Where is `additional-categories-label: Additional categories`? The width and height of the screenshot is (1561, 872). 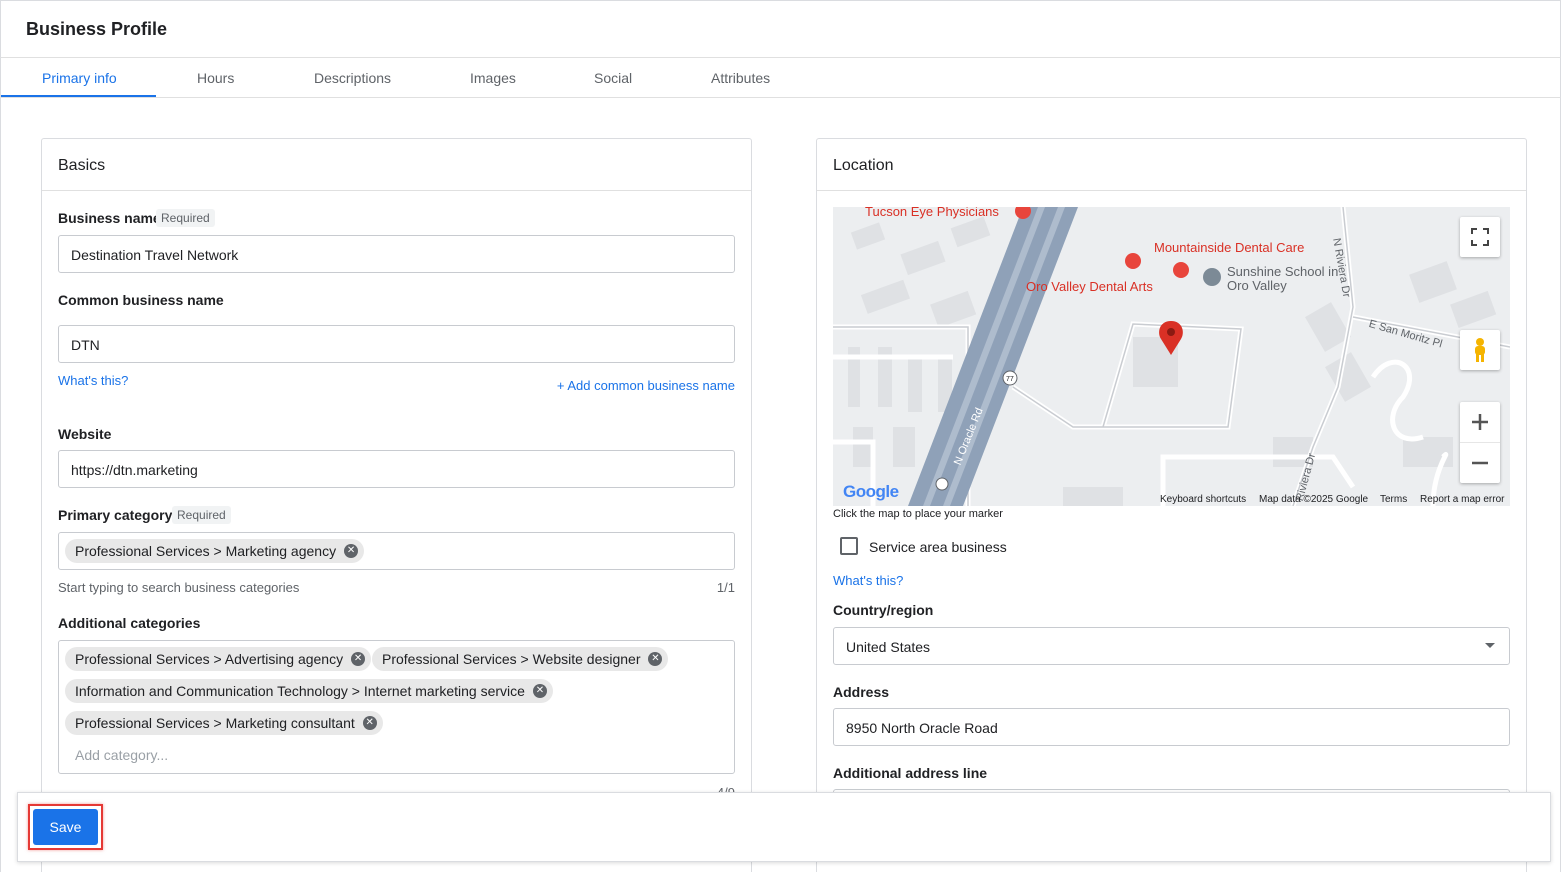
additional-categories-label: Additional categories is located at coordinates (129, 623).